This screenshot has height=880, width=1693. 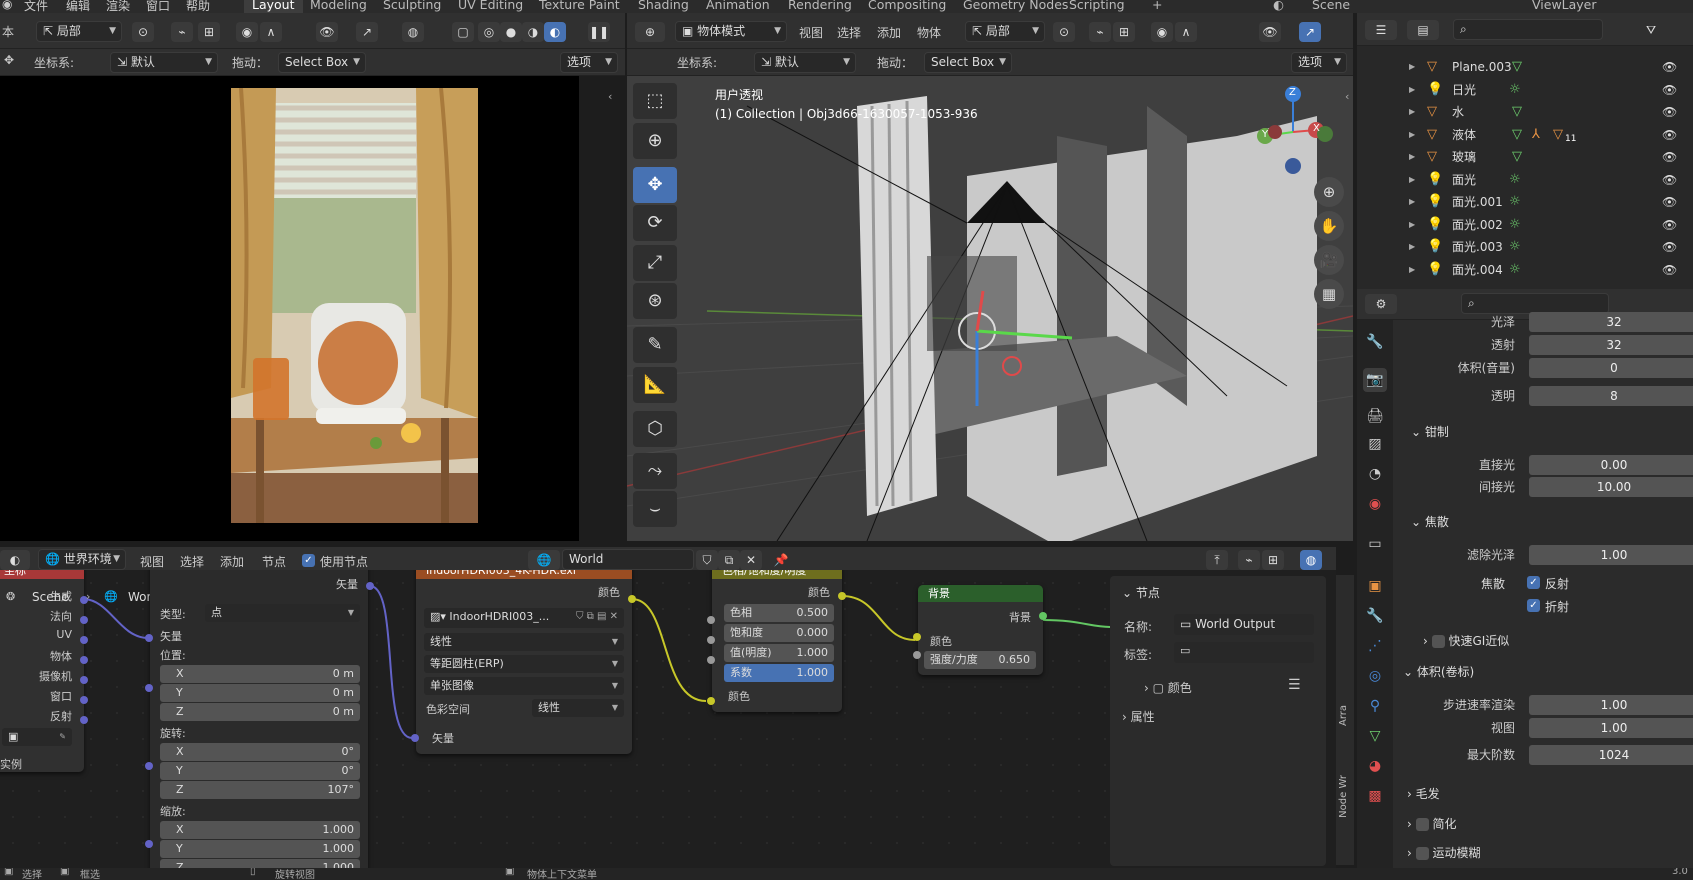 What do you see at coordinates (370, 586) in the screenshot?
I see `socket-mapping-out` at bounding box center [370, 586].